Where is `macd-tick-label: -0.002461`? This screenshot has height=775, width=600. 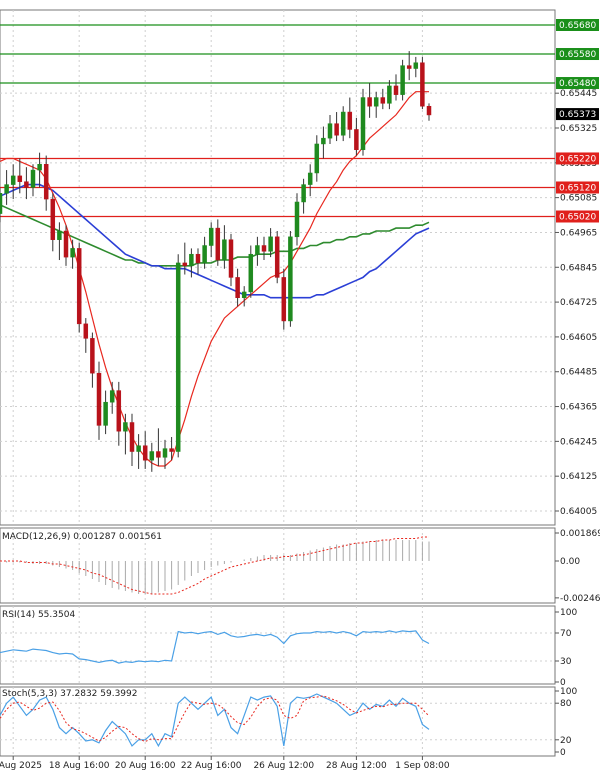 macd-tick-label: -0.002461 is located at coordinates (580, 599).